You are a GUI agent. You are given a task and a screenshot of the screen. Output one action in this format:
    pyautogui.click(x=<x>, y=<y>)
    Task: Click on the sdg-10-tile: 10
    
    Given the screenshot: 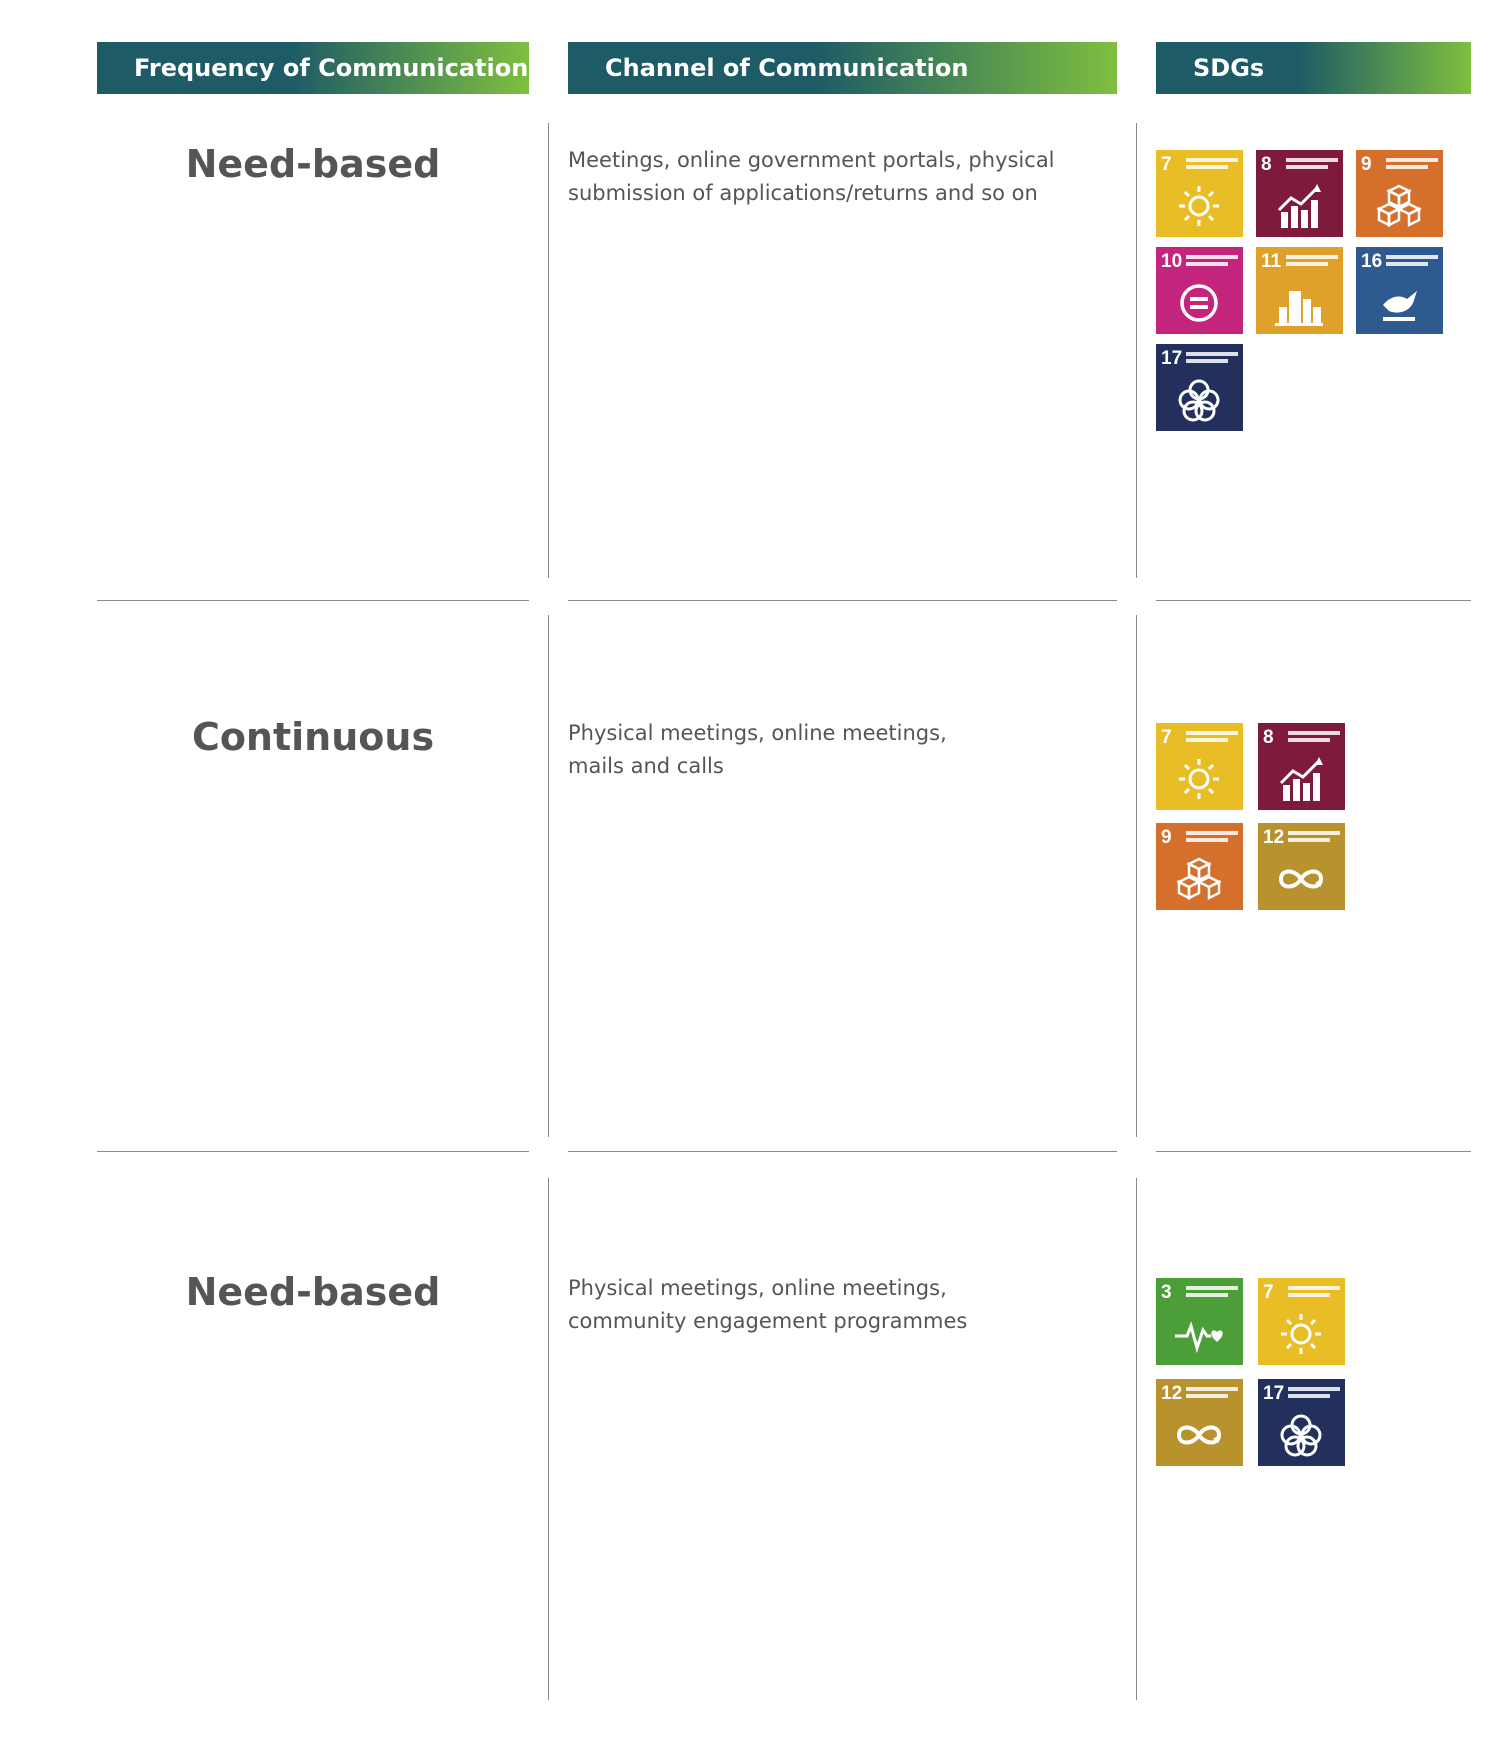 What is the action you would take?
    pyautogui.click(x=1199, y=290)
    